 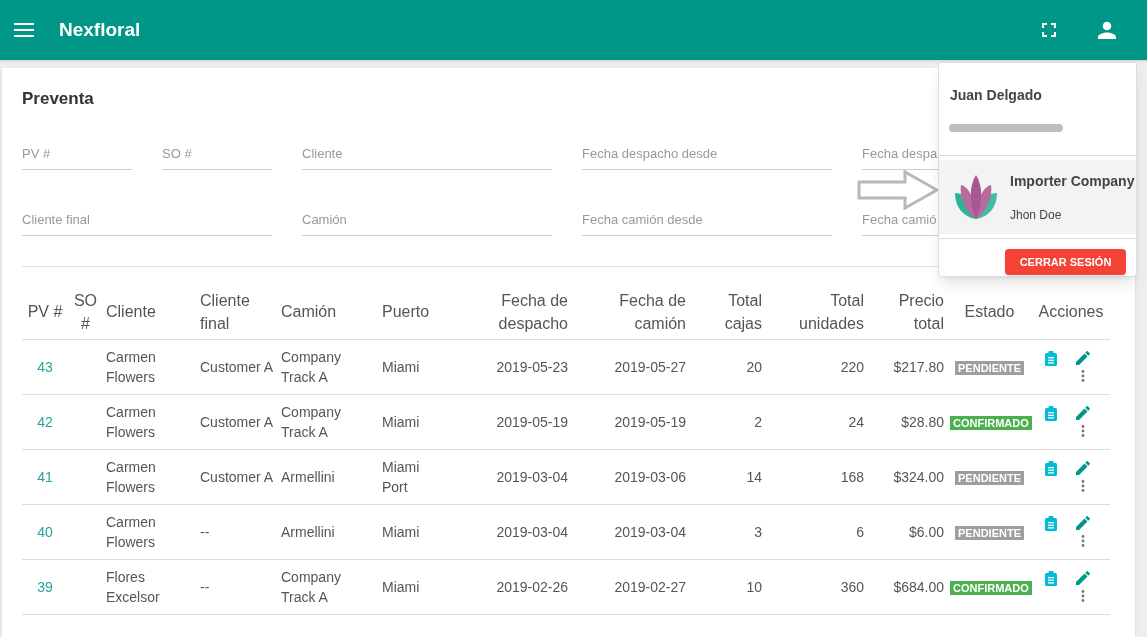 What do you see at coordinates (754, 476) in the screenshot?
I see `cell-text: 14` at bounding box center [754, 476].